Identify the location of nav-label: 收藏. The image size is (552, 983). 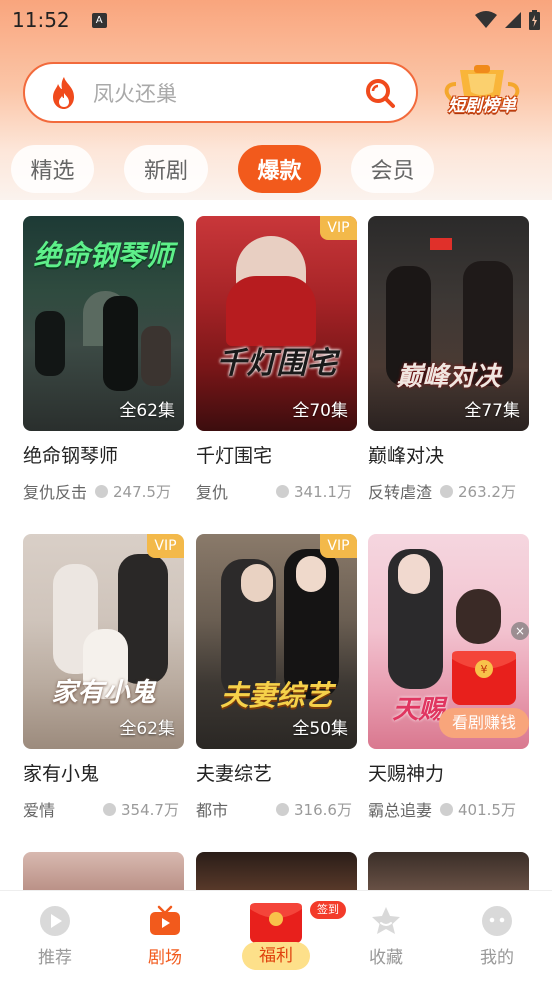
(386, 958).